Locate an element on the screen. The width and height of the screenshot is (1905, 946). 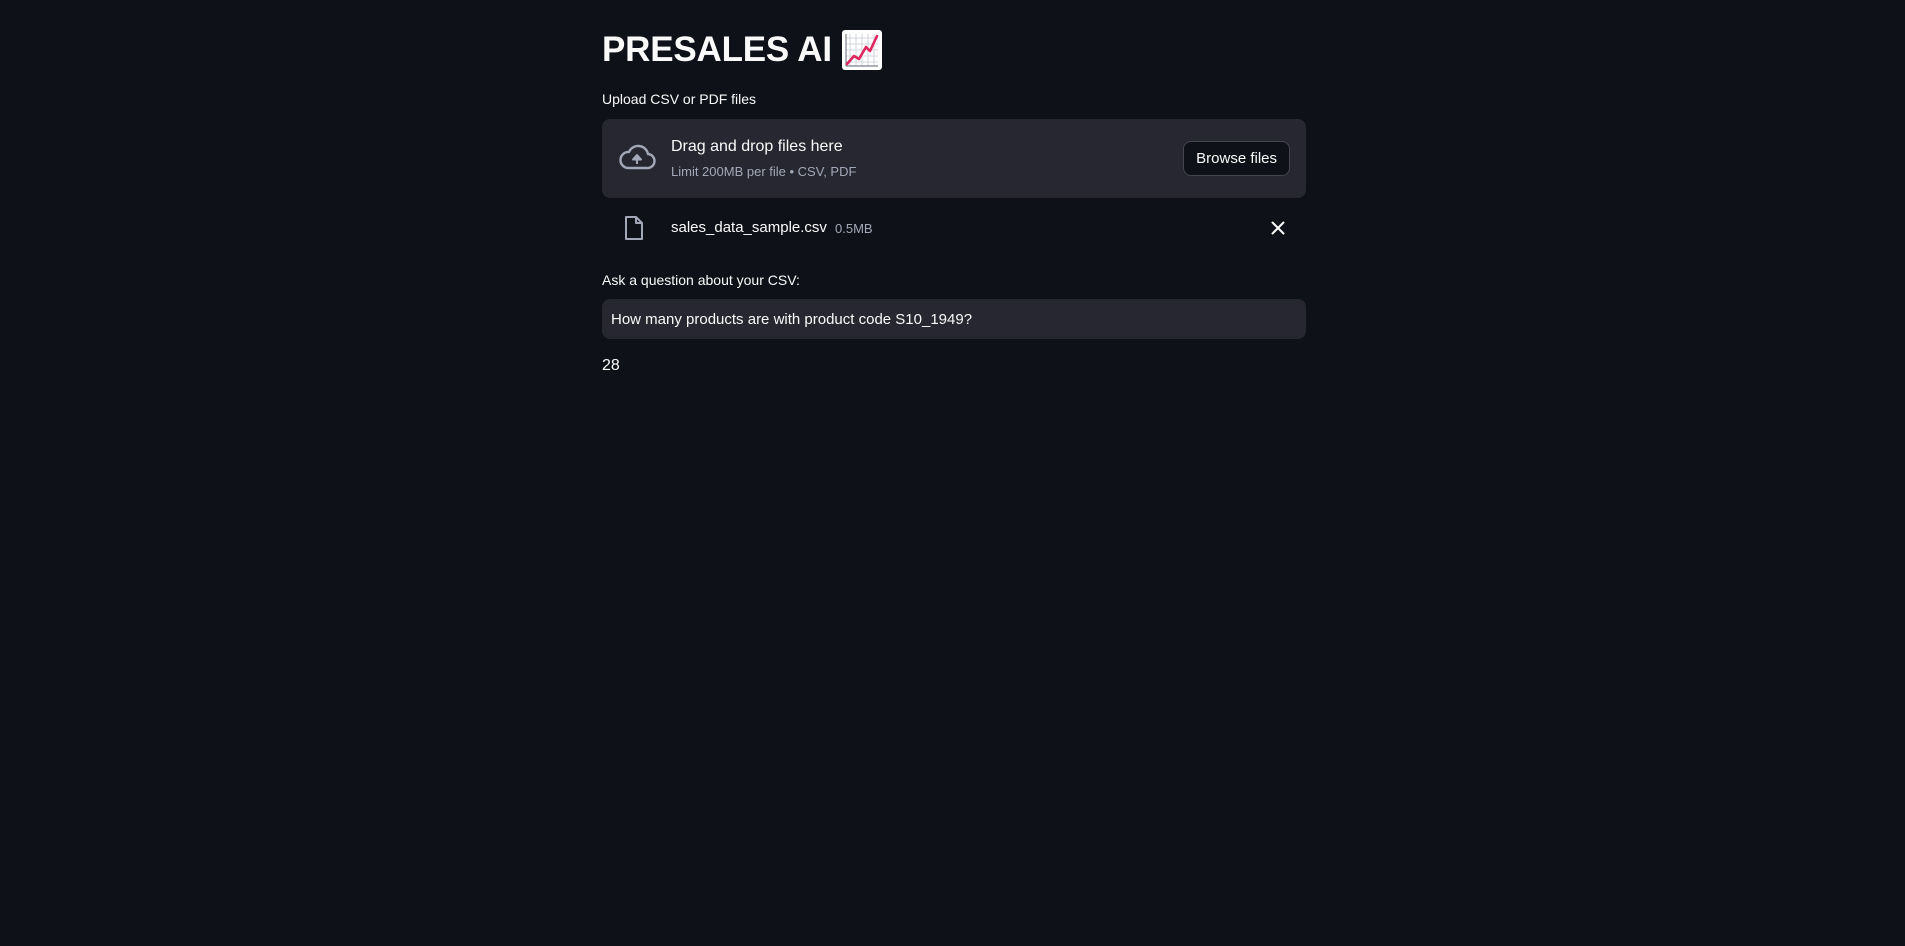
browse-files-button: Browse files is located at coordinates (1236, 158).